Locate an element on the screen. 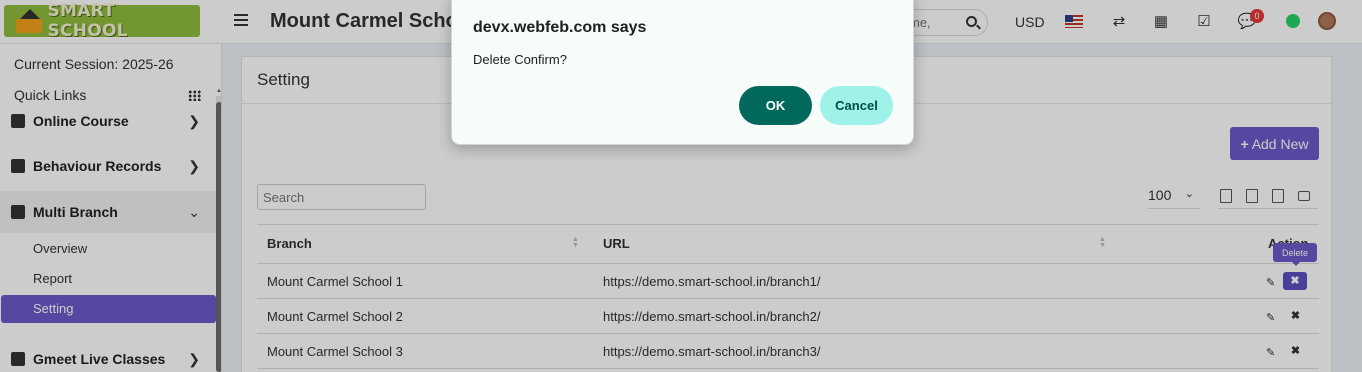  ok-button: OK is located at coordinates (775, 105).